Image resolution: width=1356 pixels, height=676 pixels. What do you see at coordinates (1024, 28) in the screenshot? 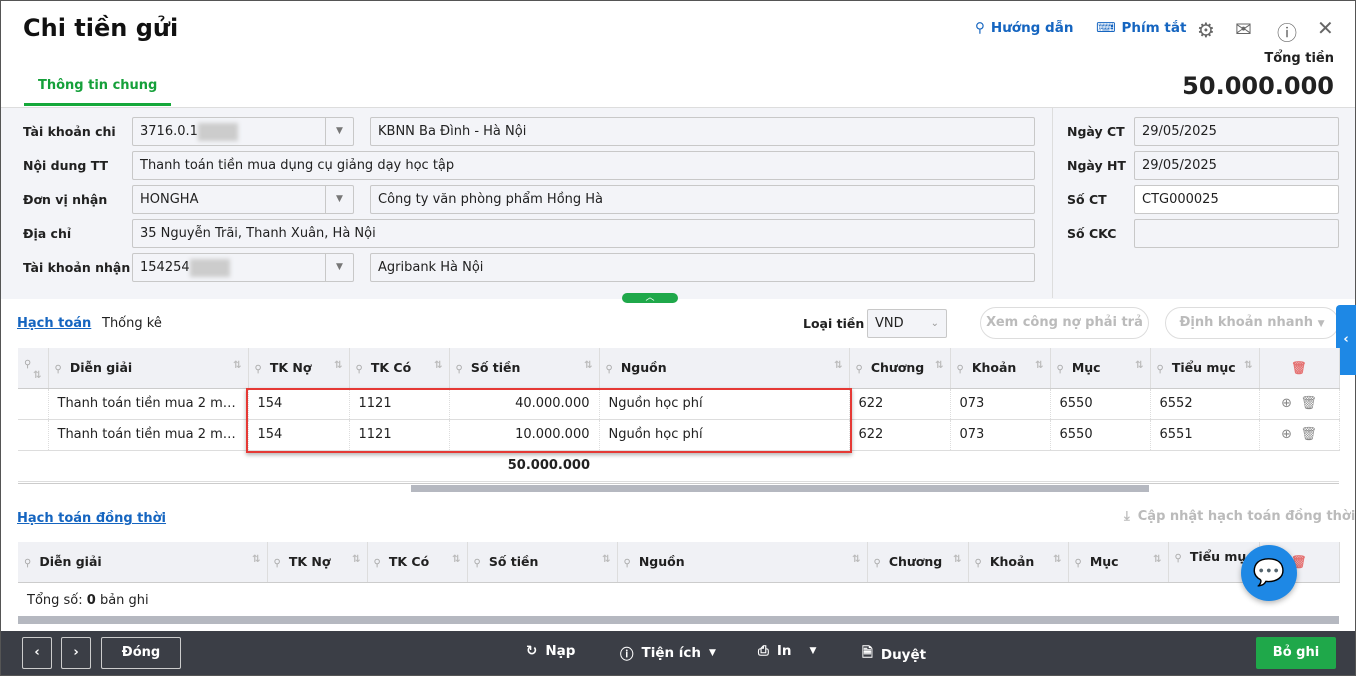
I see `guide-link: ⚲ Hướng dẫn` at bounding box center [1024, 28].